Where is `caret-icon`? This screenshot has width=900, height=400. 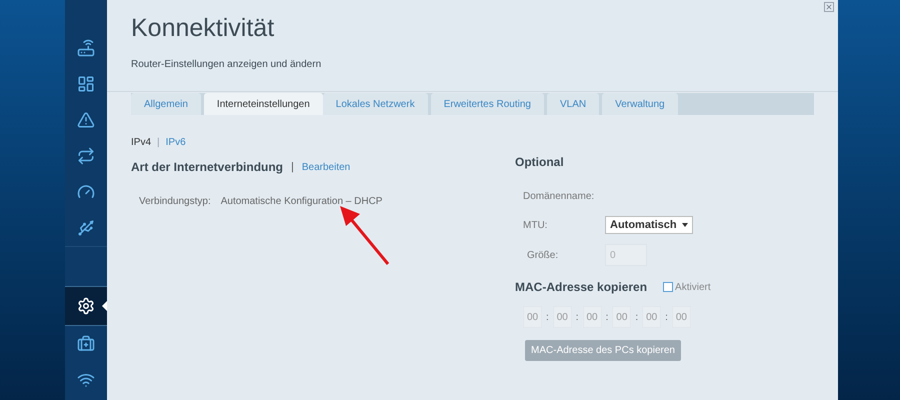 caret-icon is located at coordinates (685, 225).